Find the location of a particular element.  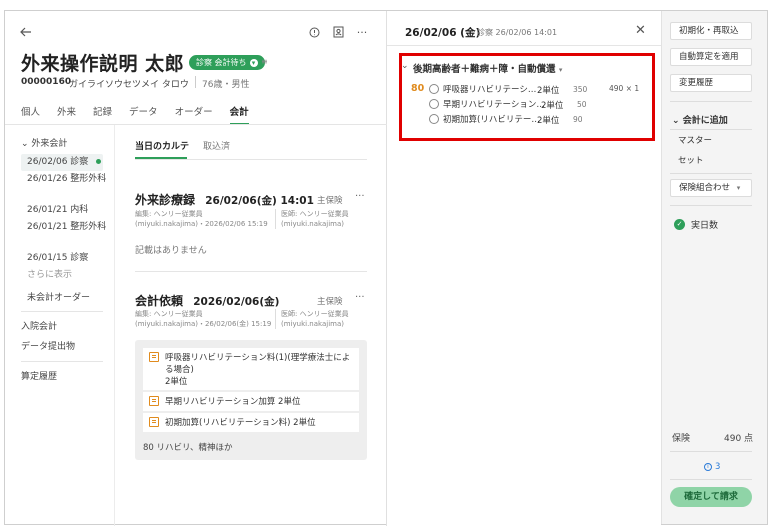

check-circle-icon: ✓ is located at coordinates (679, 224).